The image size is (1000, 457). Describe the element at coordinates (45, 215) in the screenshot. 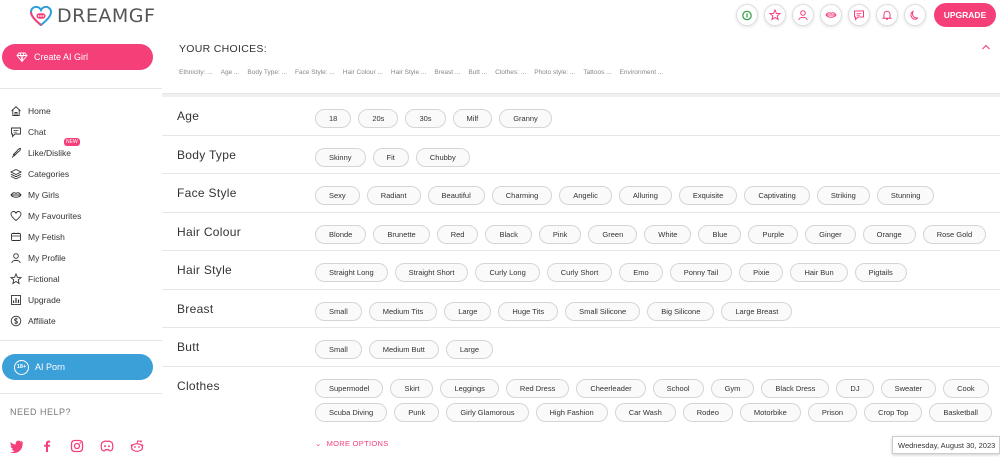

I see `sidebar-item-my-favourites: My Favourites` at that location.